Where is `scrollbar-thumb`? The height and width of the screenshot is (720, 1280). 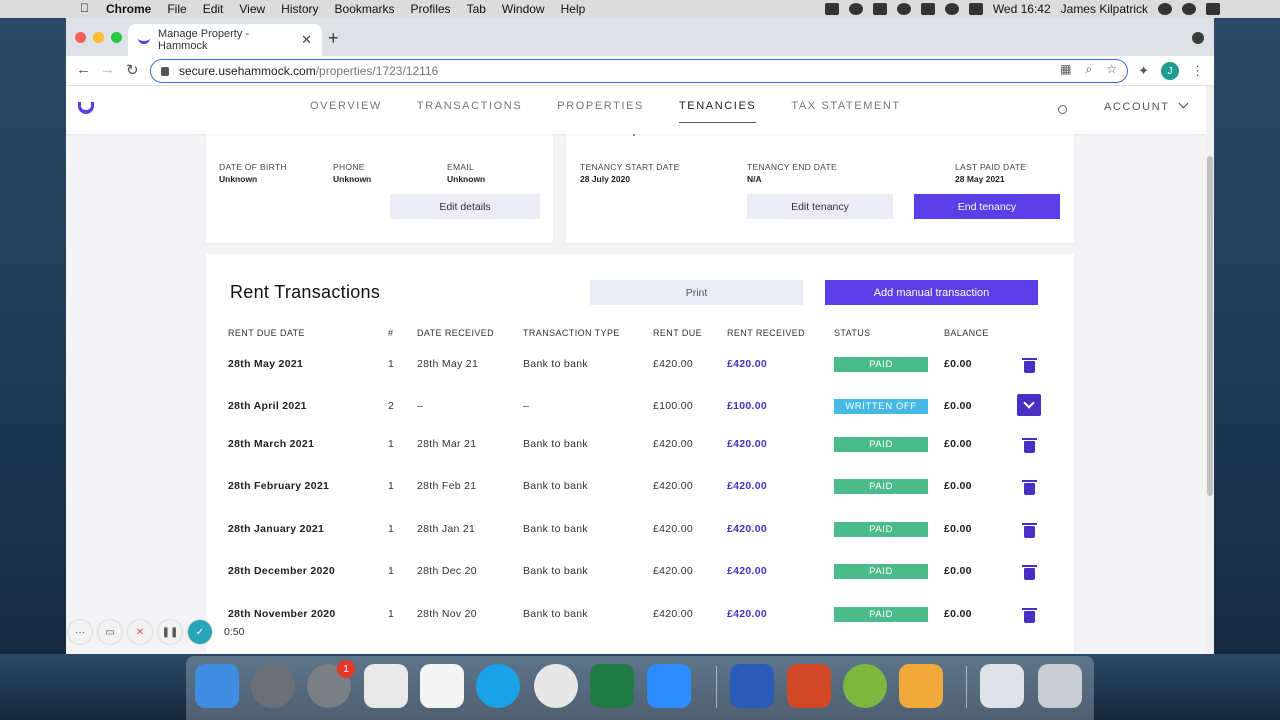 scrollbar-thumb is located at coordinates (1210, 326).